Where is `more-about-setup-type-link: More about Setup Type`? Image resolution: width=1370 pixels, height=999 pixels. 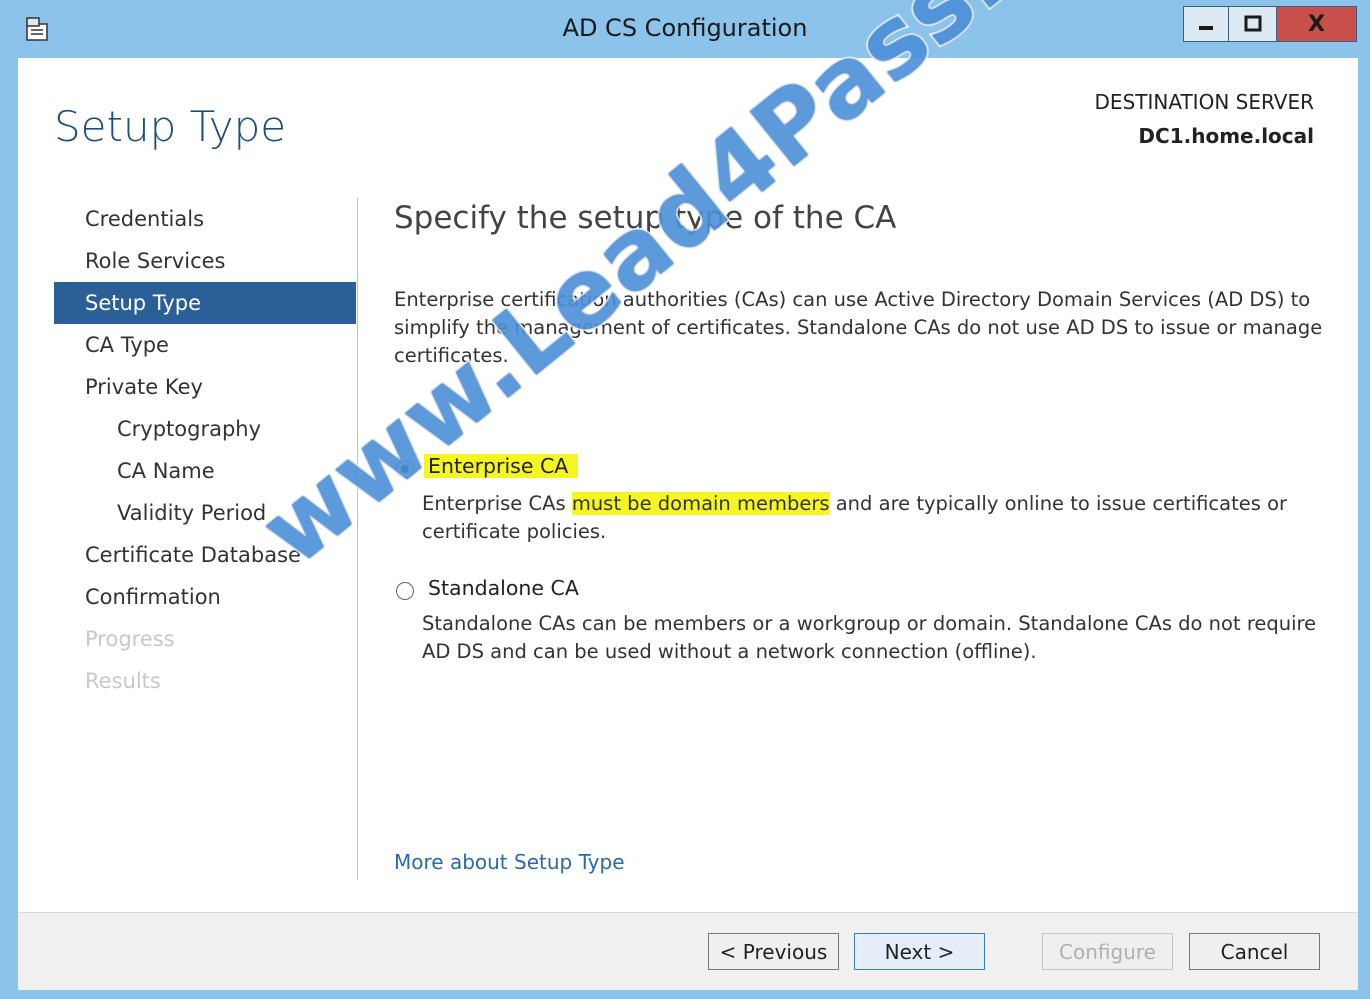
more-about-setup-type-link: More about Setup Type is located at coordinates (509, 862).